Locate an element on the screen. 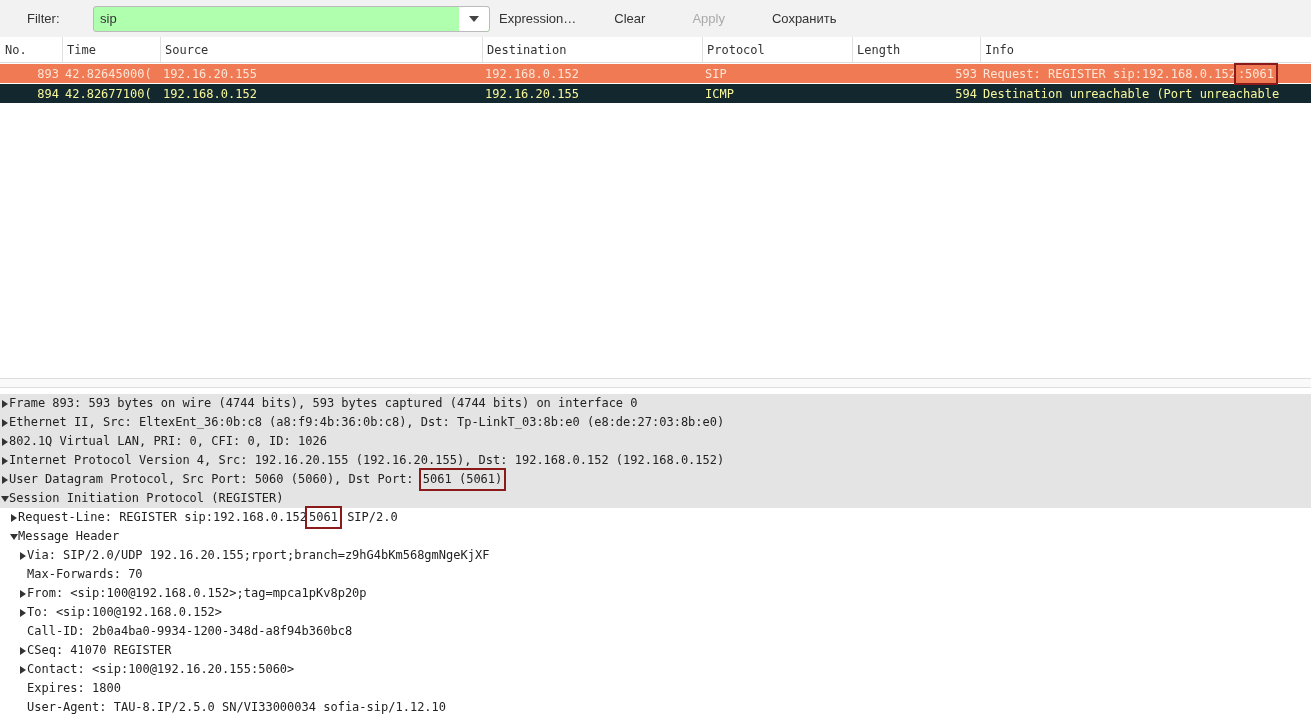 Image resolution: width=1311 pixels, height=728 pixels. column-header: Source is located at coordinates (321, 49).